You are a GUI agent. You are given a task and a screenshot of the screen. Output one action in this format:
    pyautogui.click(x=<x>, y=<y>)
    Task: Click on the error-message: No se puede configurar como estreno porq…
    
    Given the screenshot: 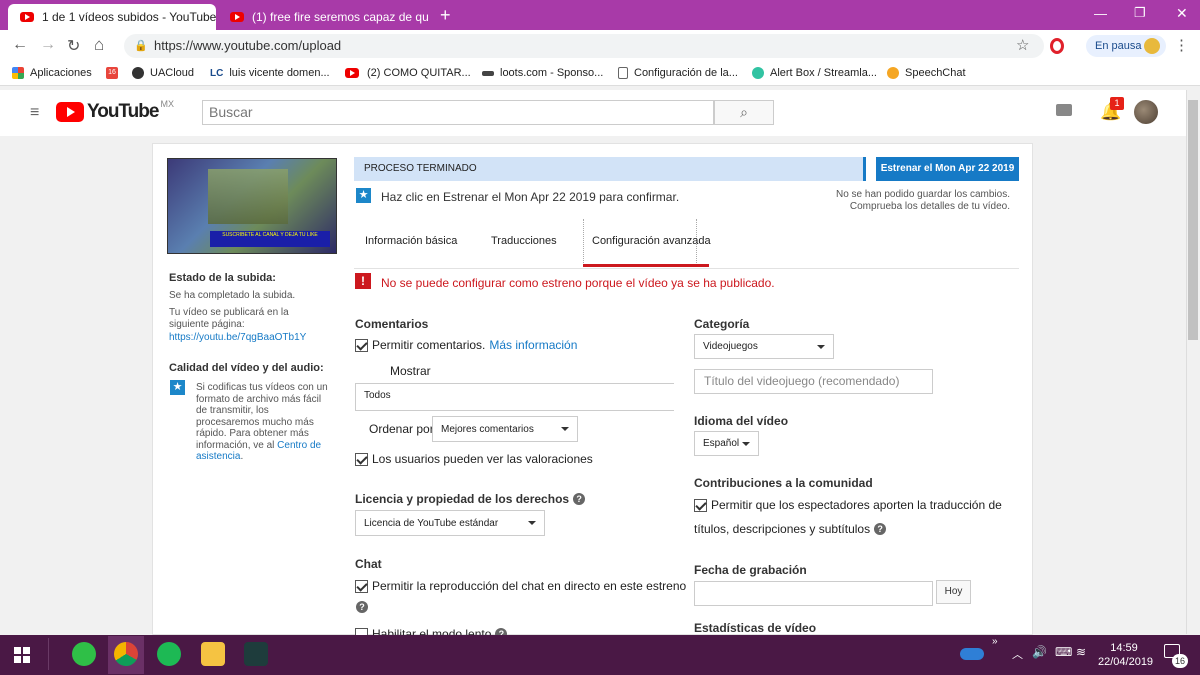 What is the action you would take?
    pyautogui.click(x=578, y=283)
    